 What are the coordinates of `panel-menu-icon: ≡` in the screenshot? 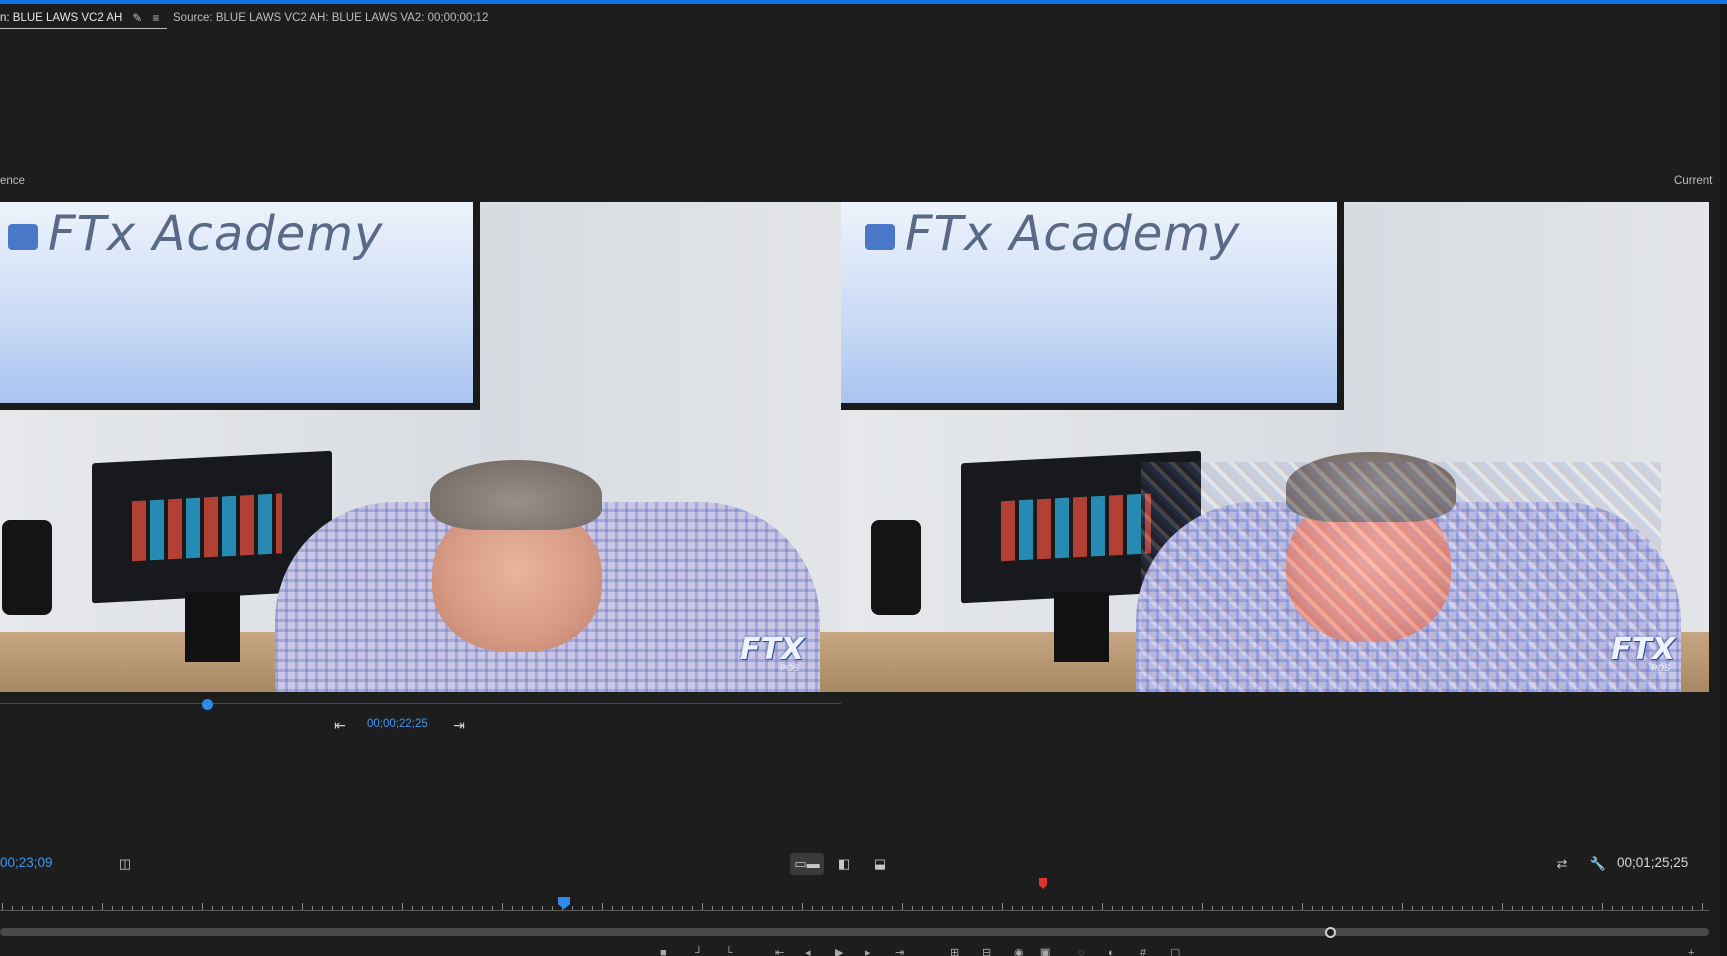 It's located at (155, 18).